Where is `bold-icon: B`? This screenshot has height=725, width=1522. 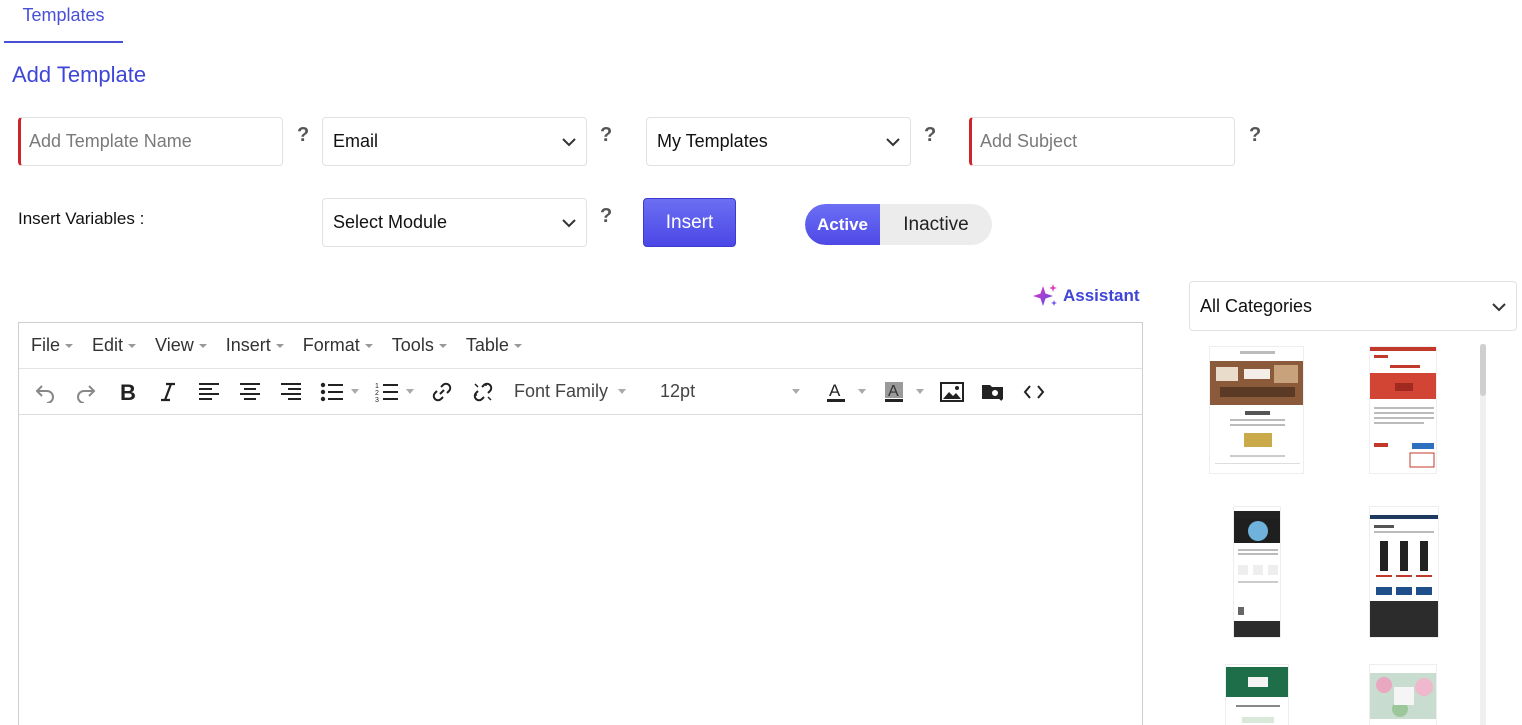 bold-icon: B is located at coordinates (128, 392).